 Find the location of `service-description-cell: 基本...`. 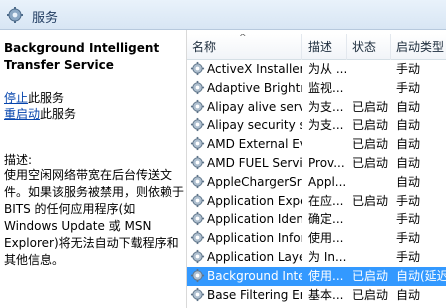

service-description-cell: 基本... is located at coordinates (326, 294).